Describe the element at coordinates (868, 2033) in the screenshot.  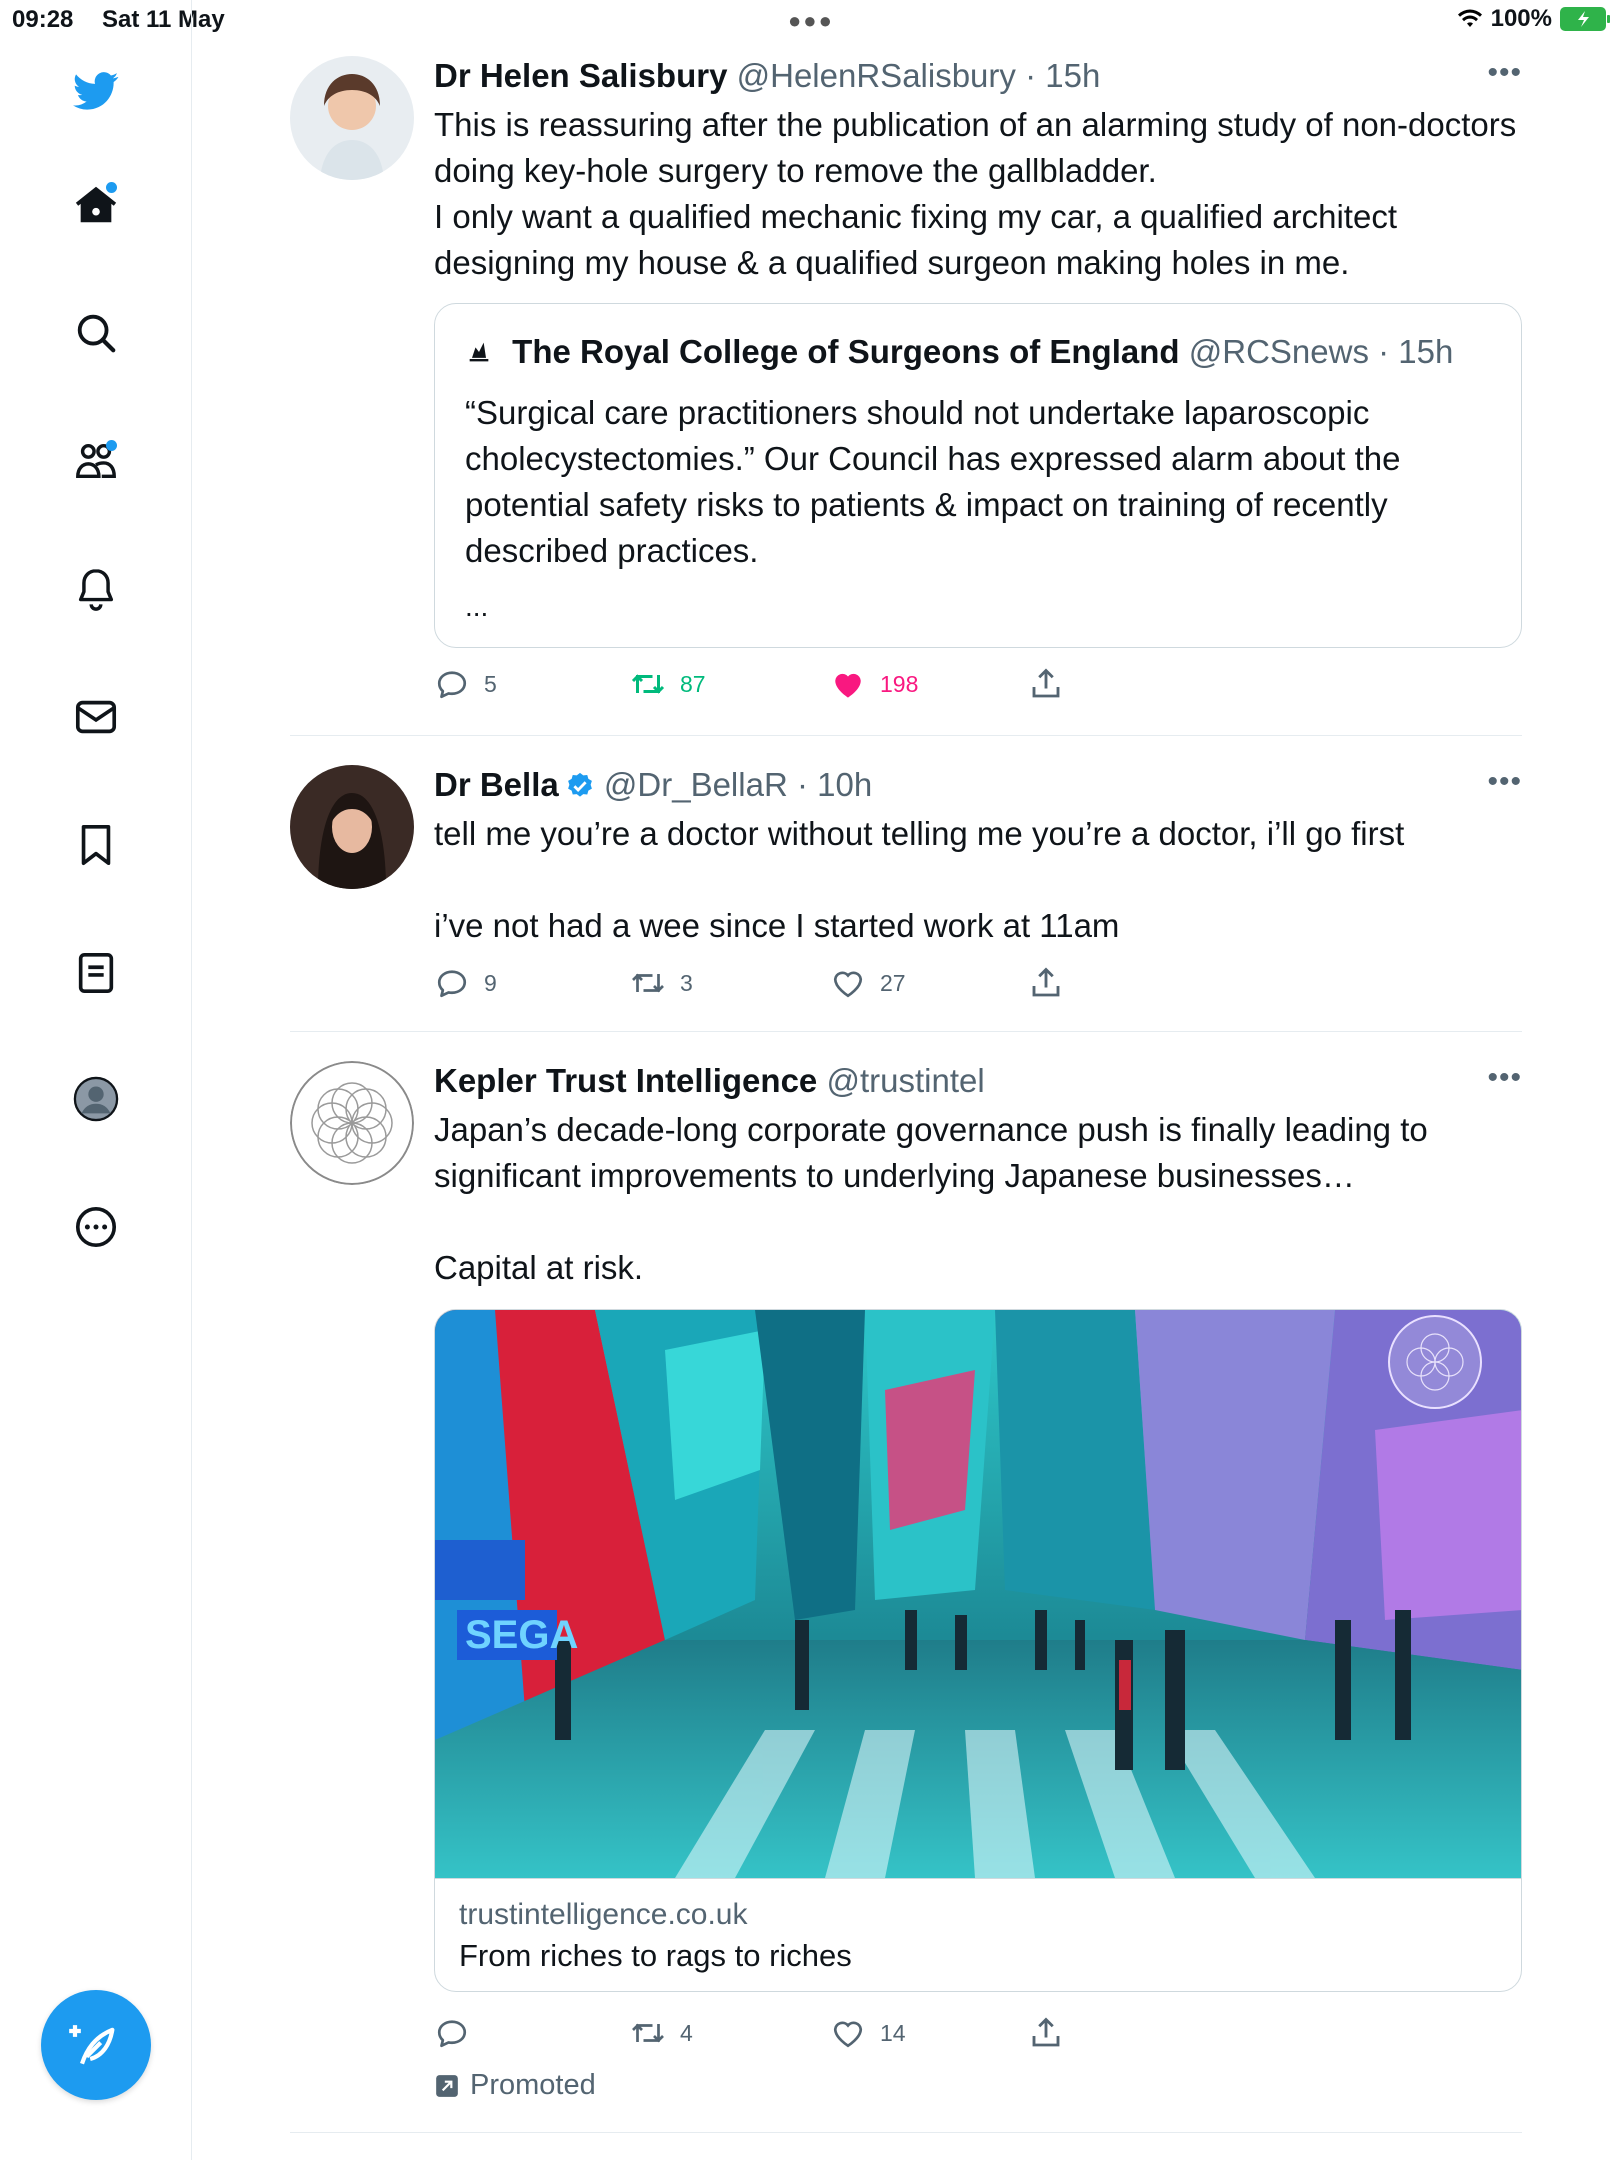
I see `like-button: 14` at that location.